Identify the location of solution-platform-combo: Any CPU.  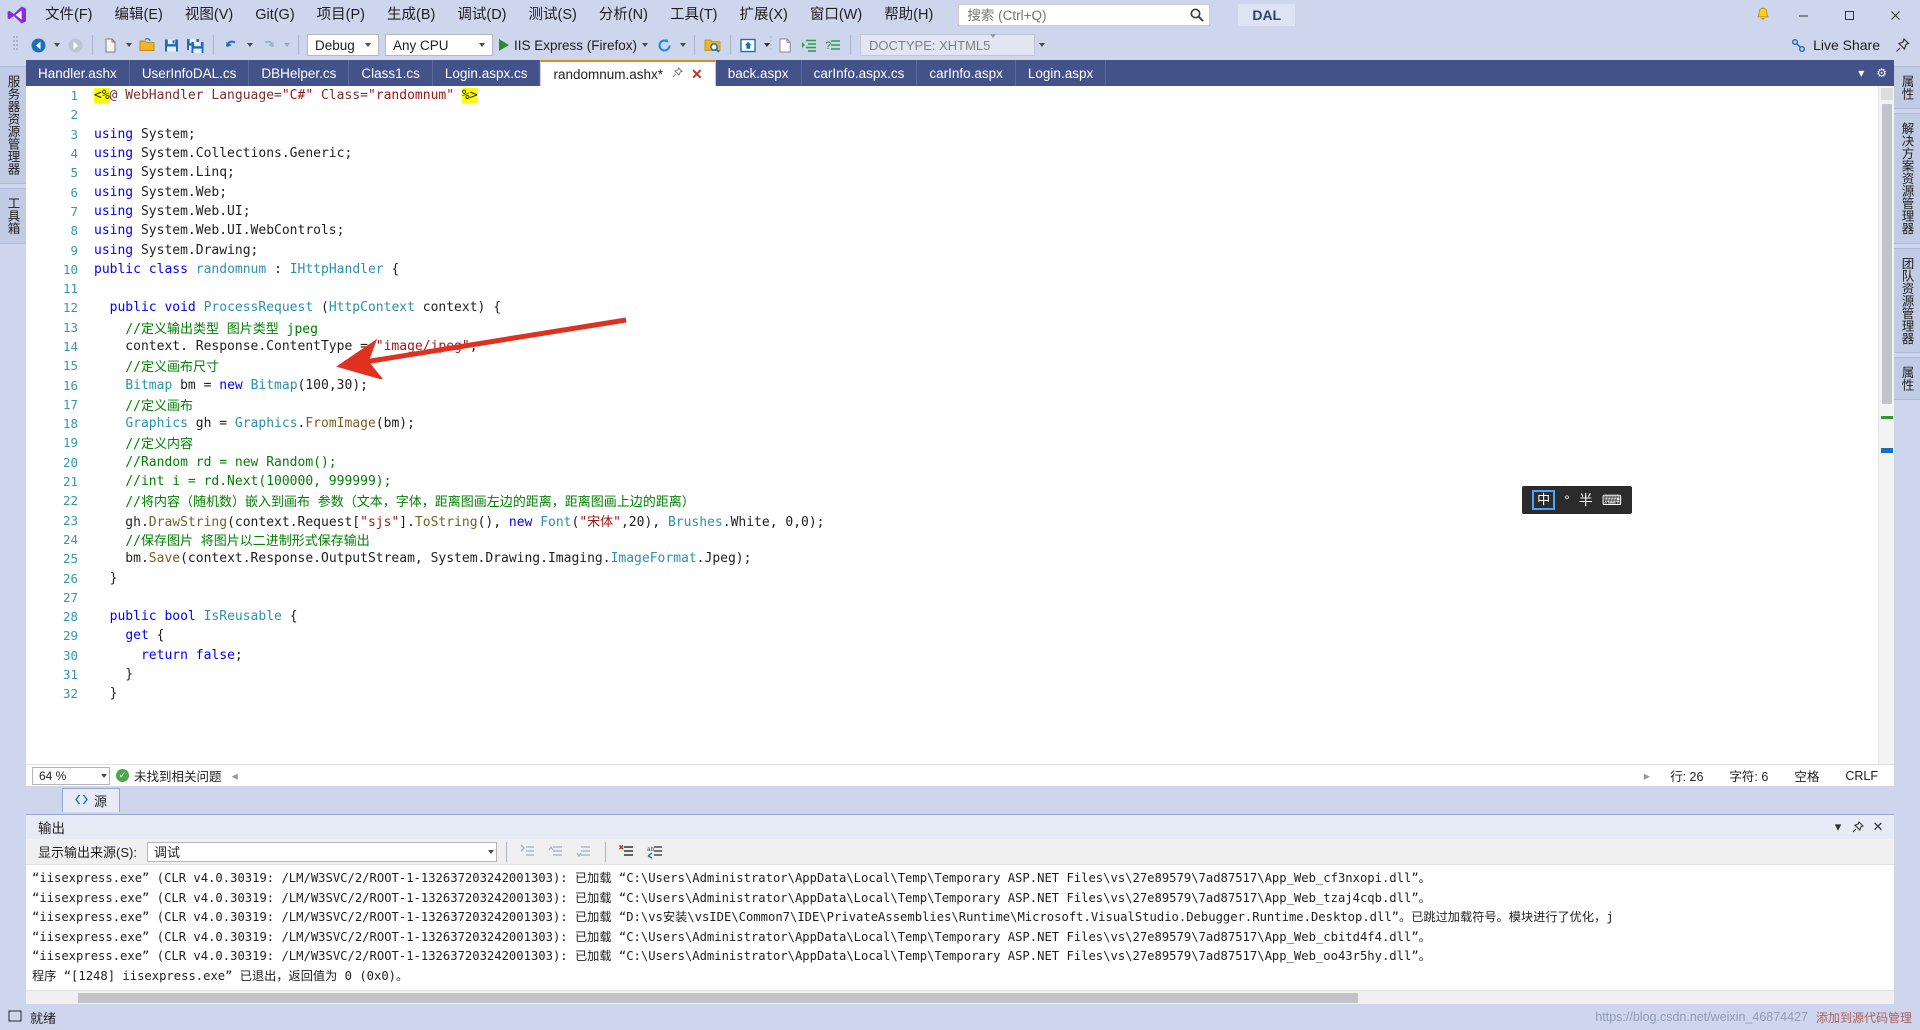
(439, 45).